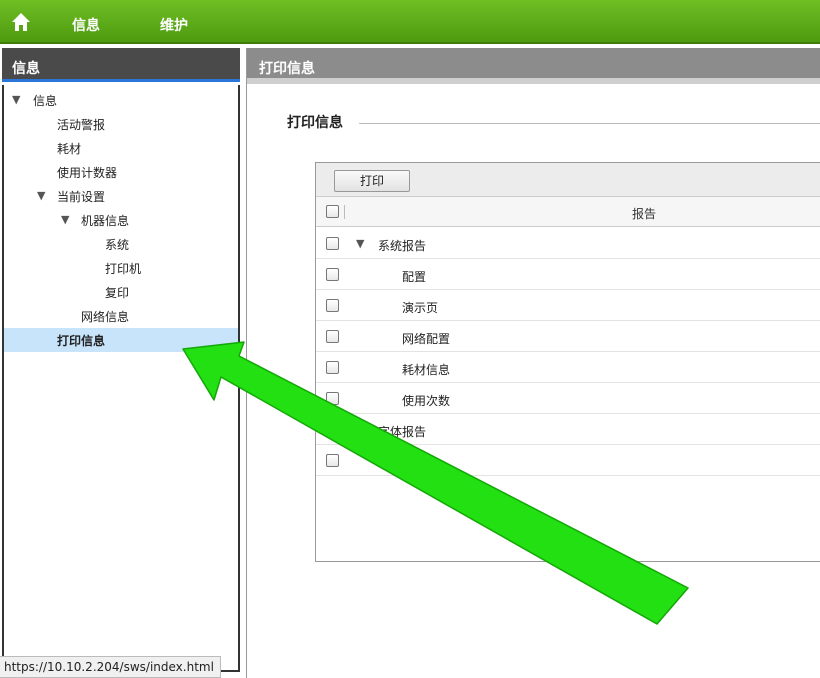 This screenshot has width=820, height=678. What do you see at coordinates (121, 148) in the screenshot?
I see `tree-item-supplies: 耗材` at bounding box center [121, 148].